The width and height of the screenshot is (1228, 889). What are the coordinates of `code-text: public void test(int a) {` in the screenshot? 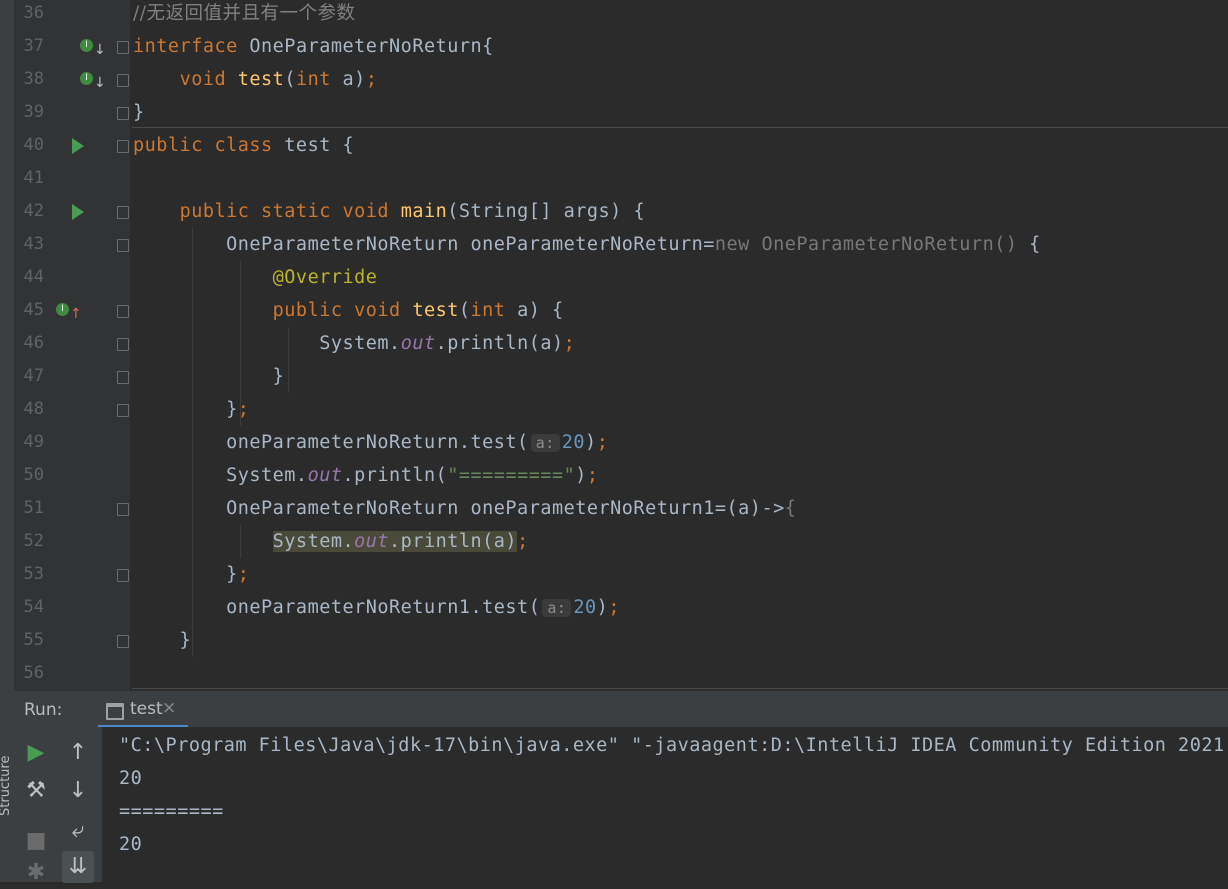 It's located at (348, 310).